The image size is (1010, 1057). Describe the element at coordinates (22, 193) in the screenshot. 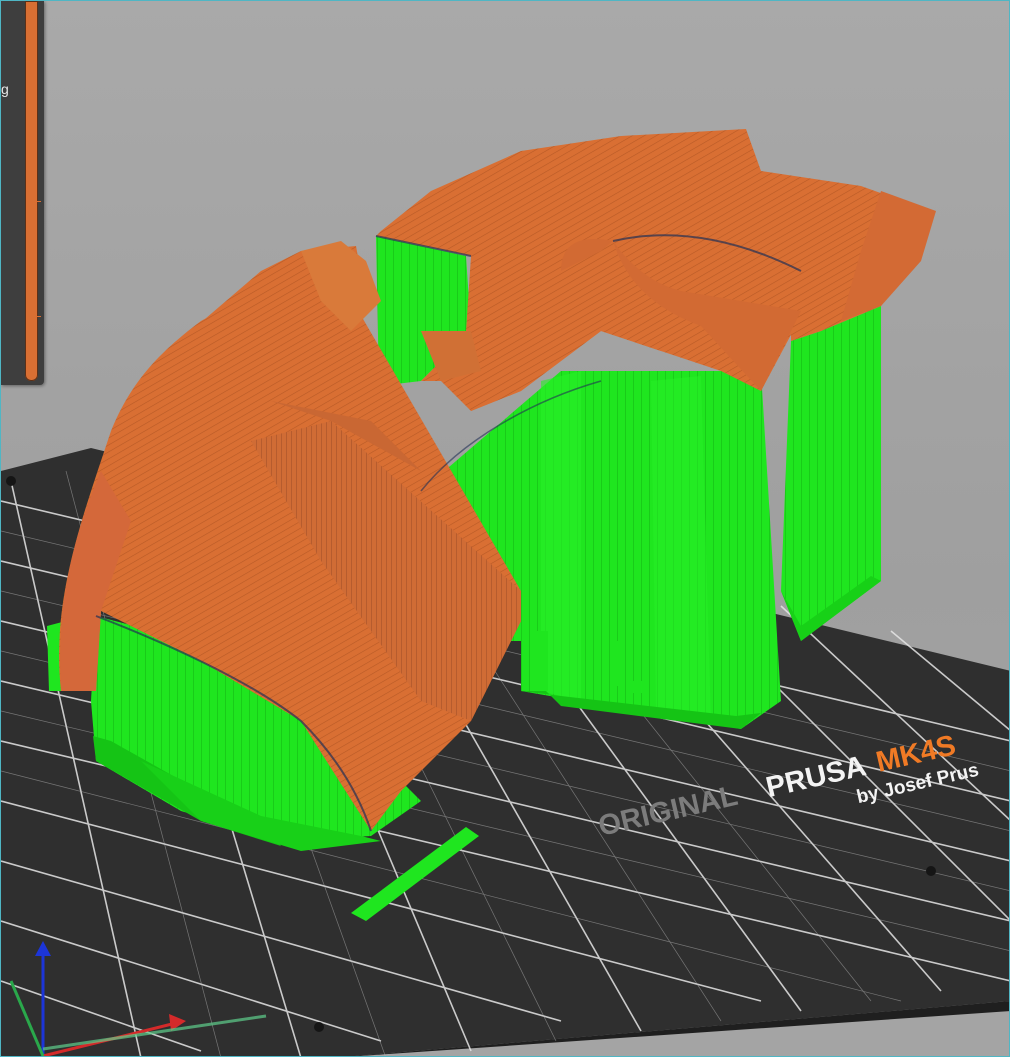

I see `layer-legend-panel: g` at that location.